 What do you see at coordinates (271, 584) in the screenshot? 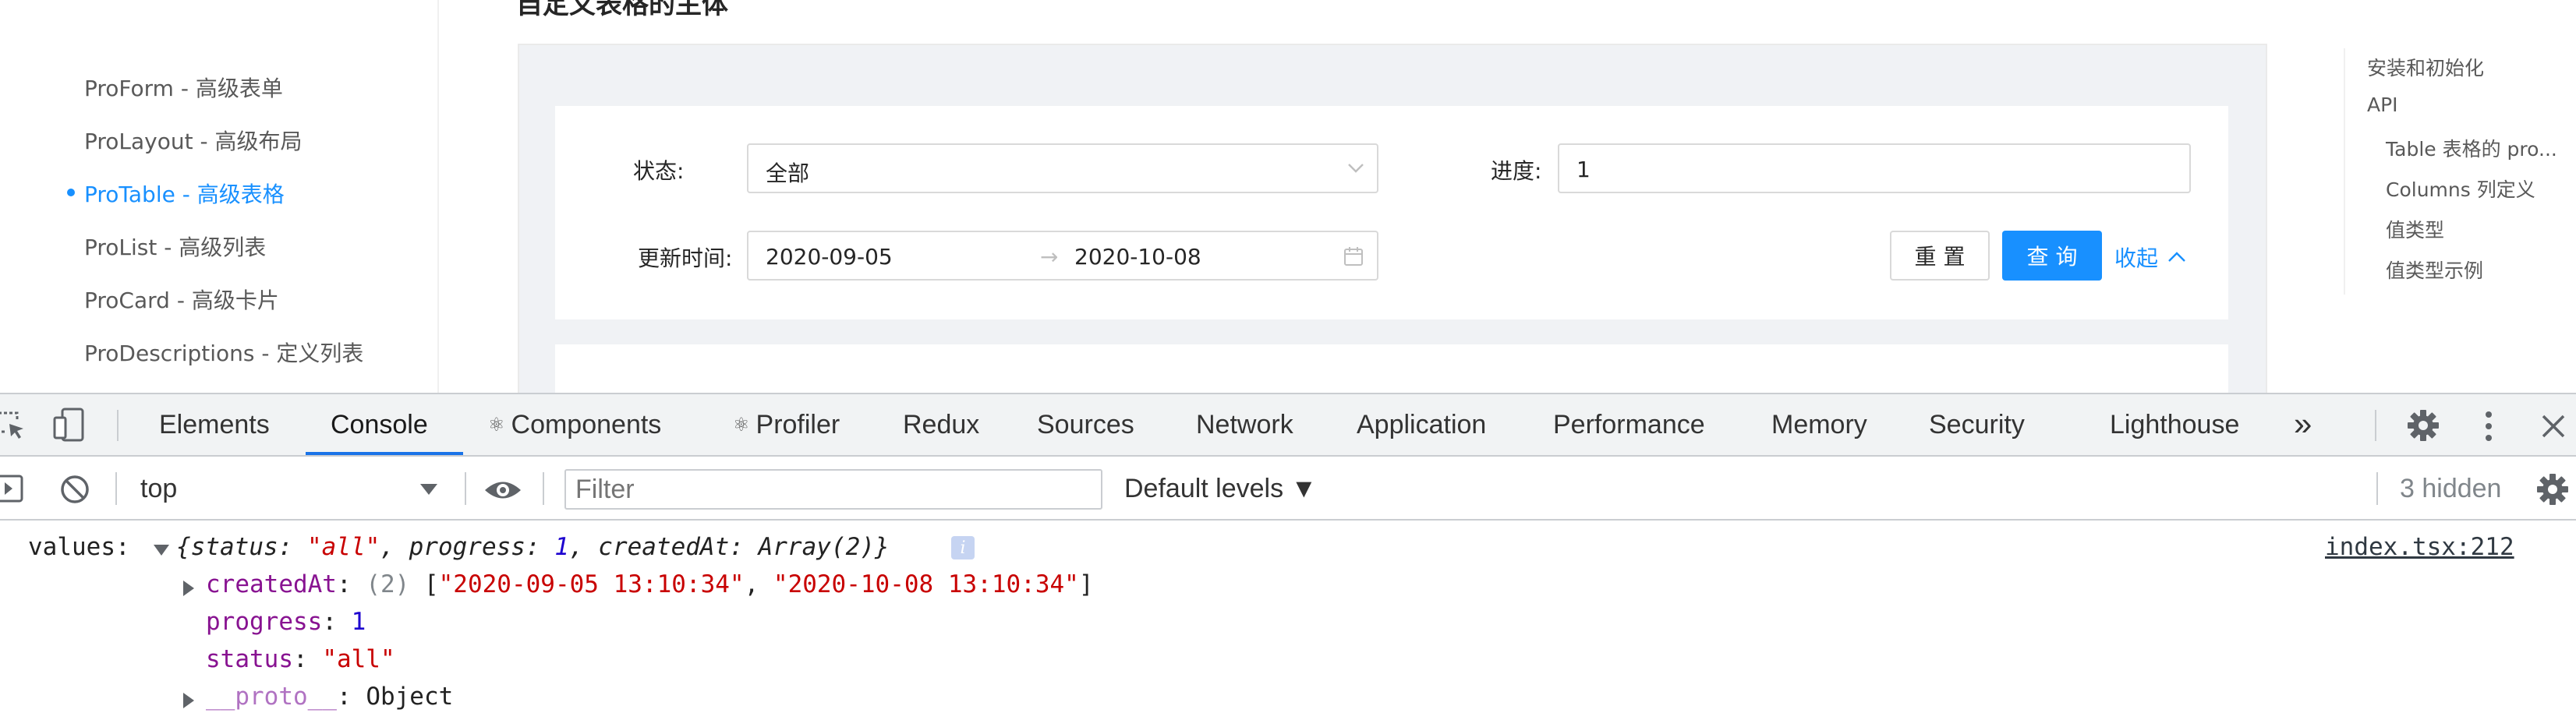
I see `createdat-key: createdAt` at bounding box center [271, 584].